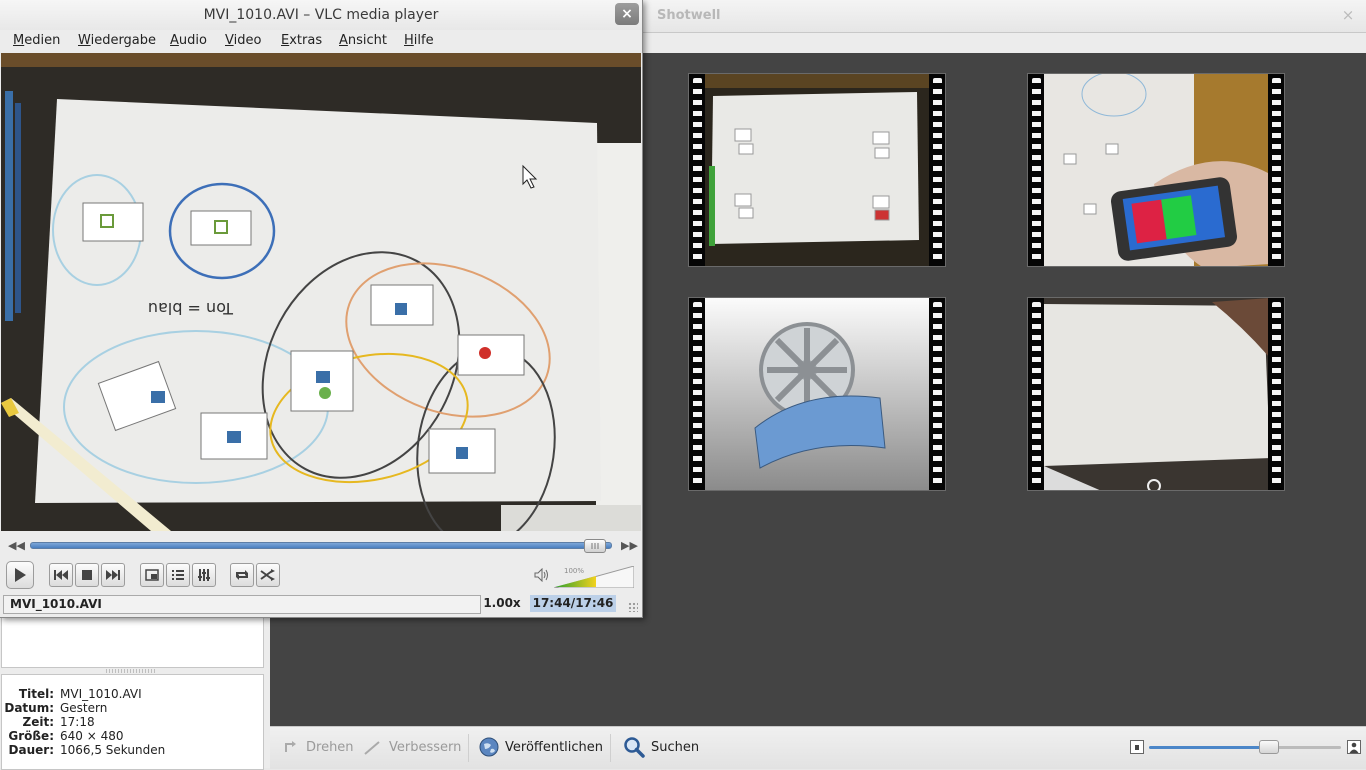  I want to click on property-key: Zeit:, so click(38, 722).